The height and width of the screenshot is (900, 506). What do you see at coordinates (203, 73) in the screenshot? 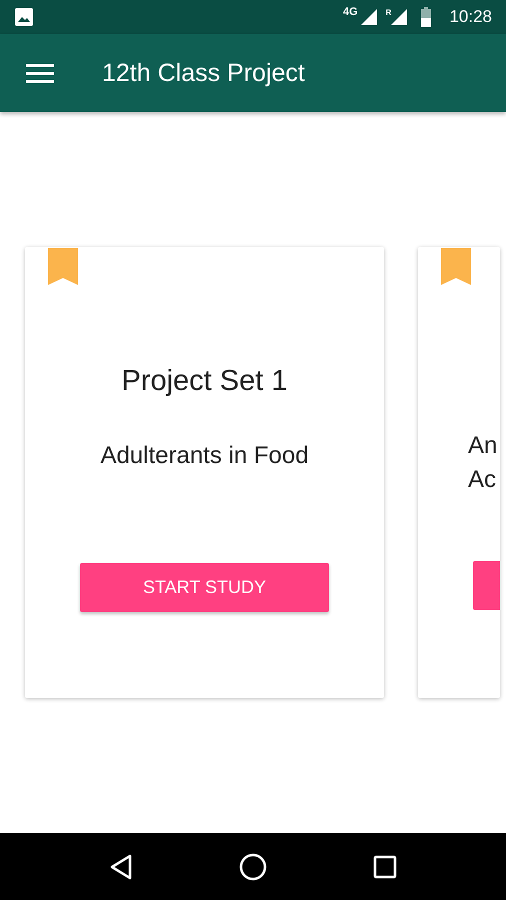
I see `app-title: 12th Class Project` at bounding box center [203, 73].